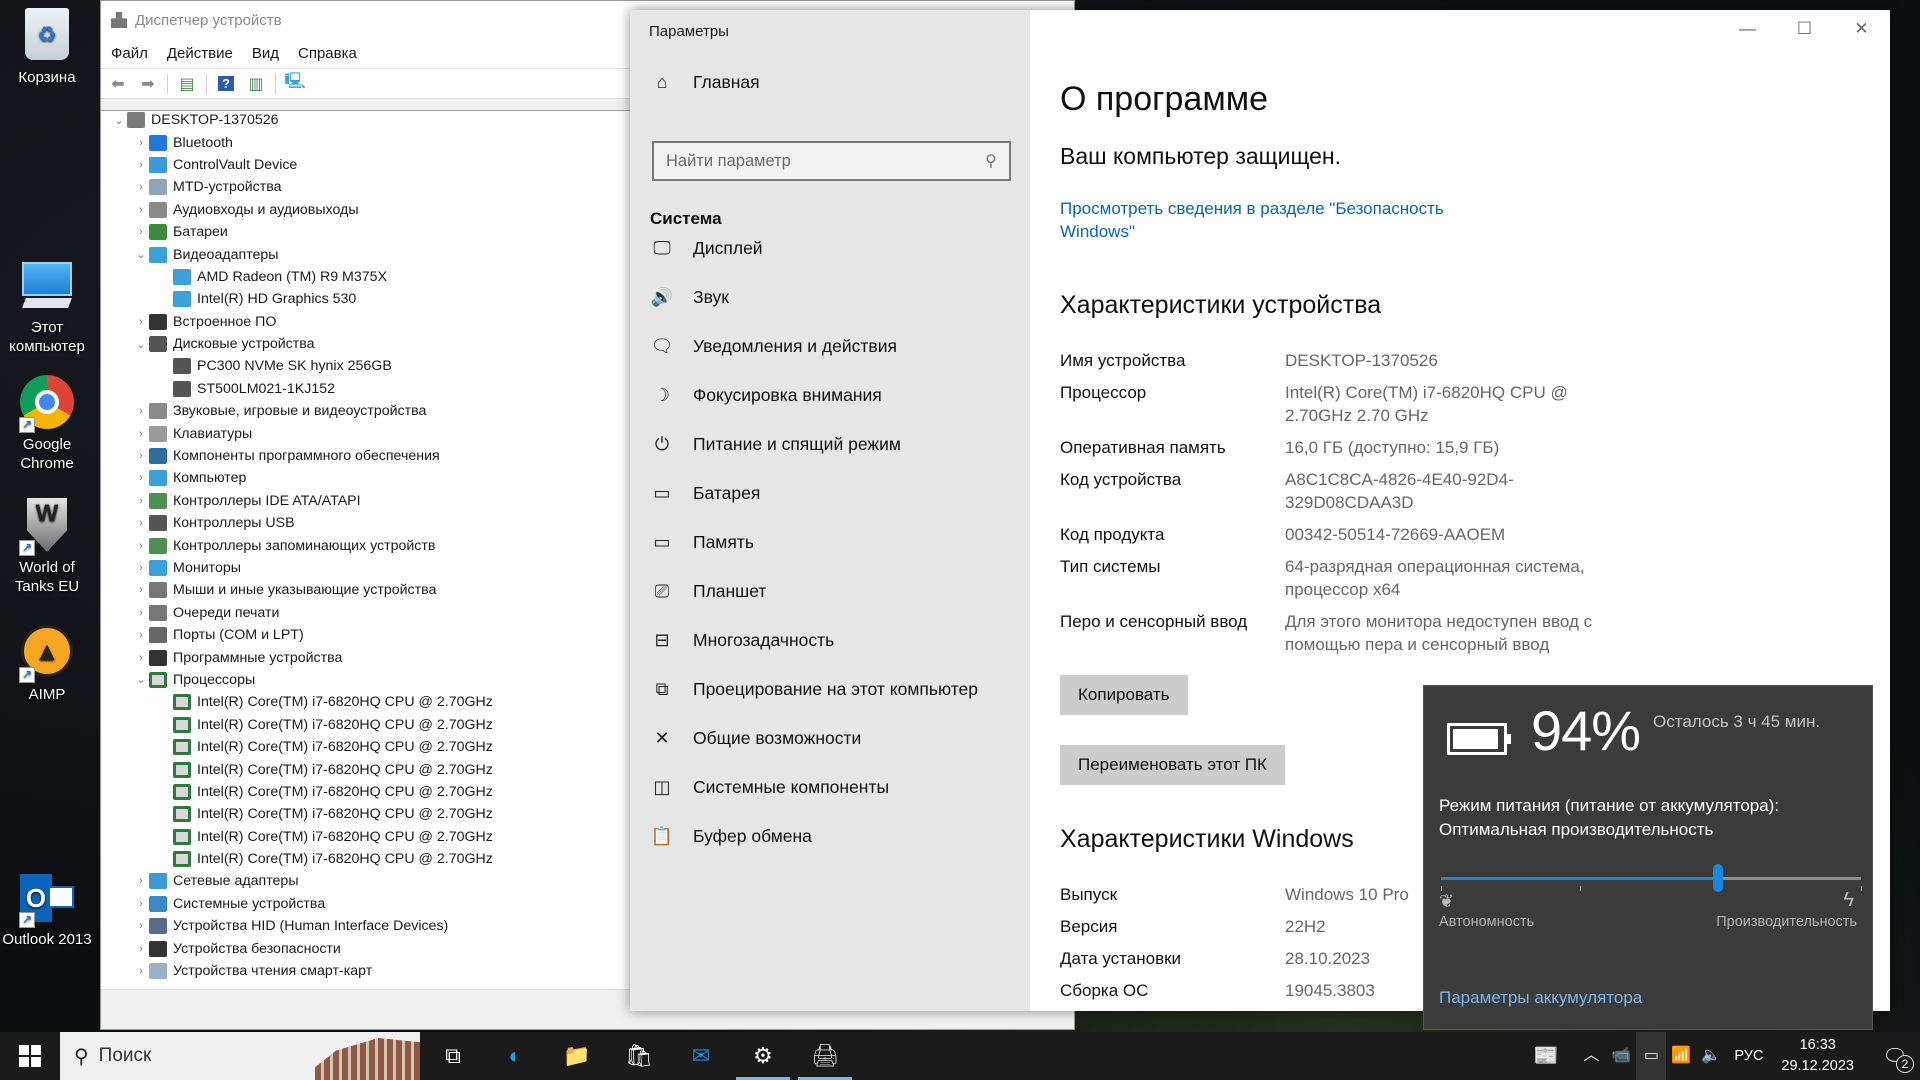  Describe the element at coordinates (830, 689) in the screenshot. I see `nav-item-projecting: ⧉ Проецирование на этот компьютер` at that location.